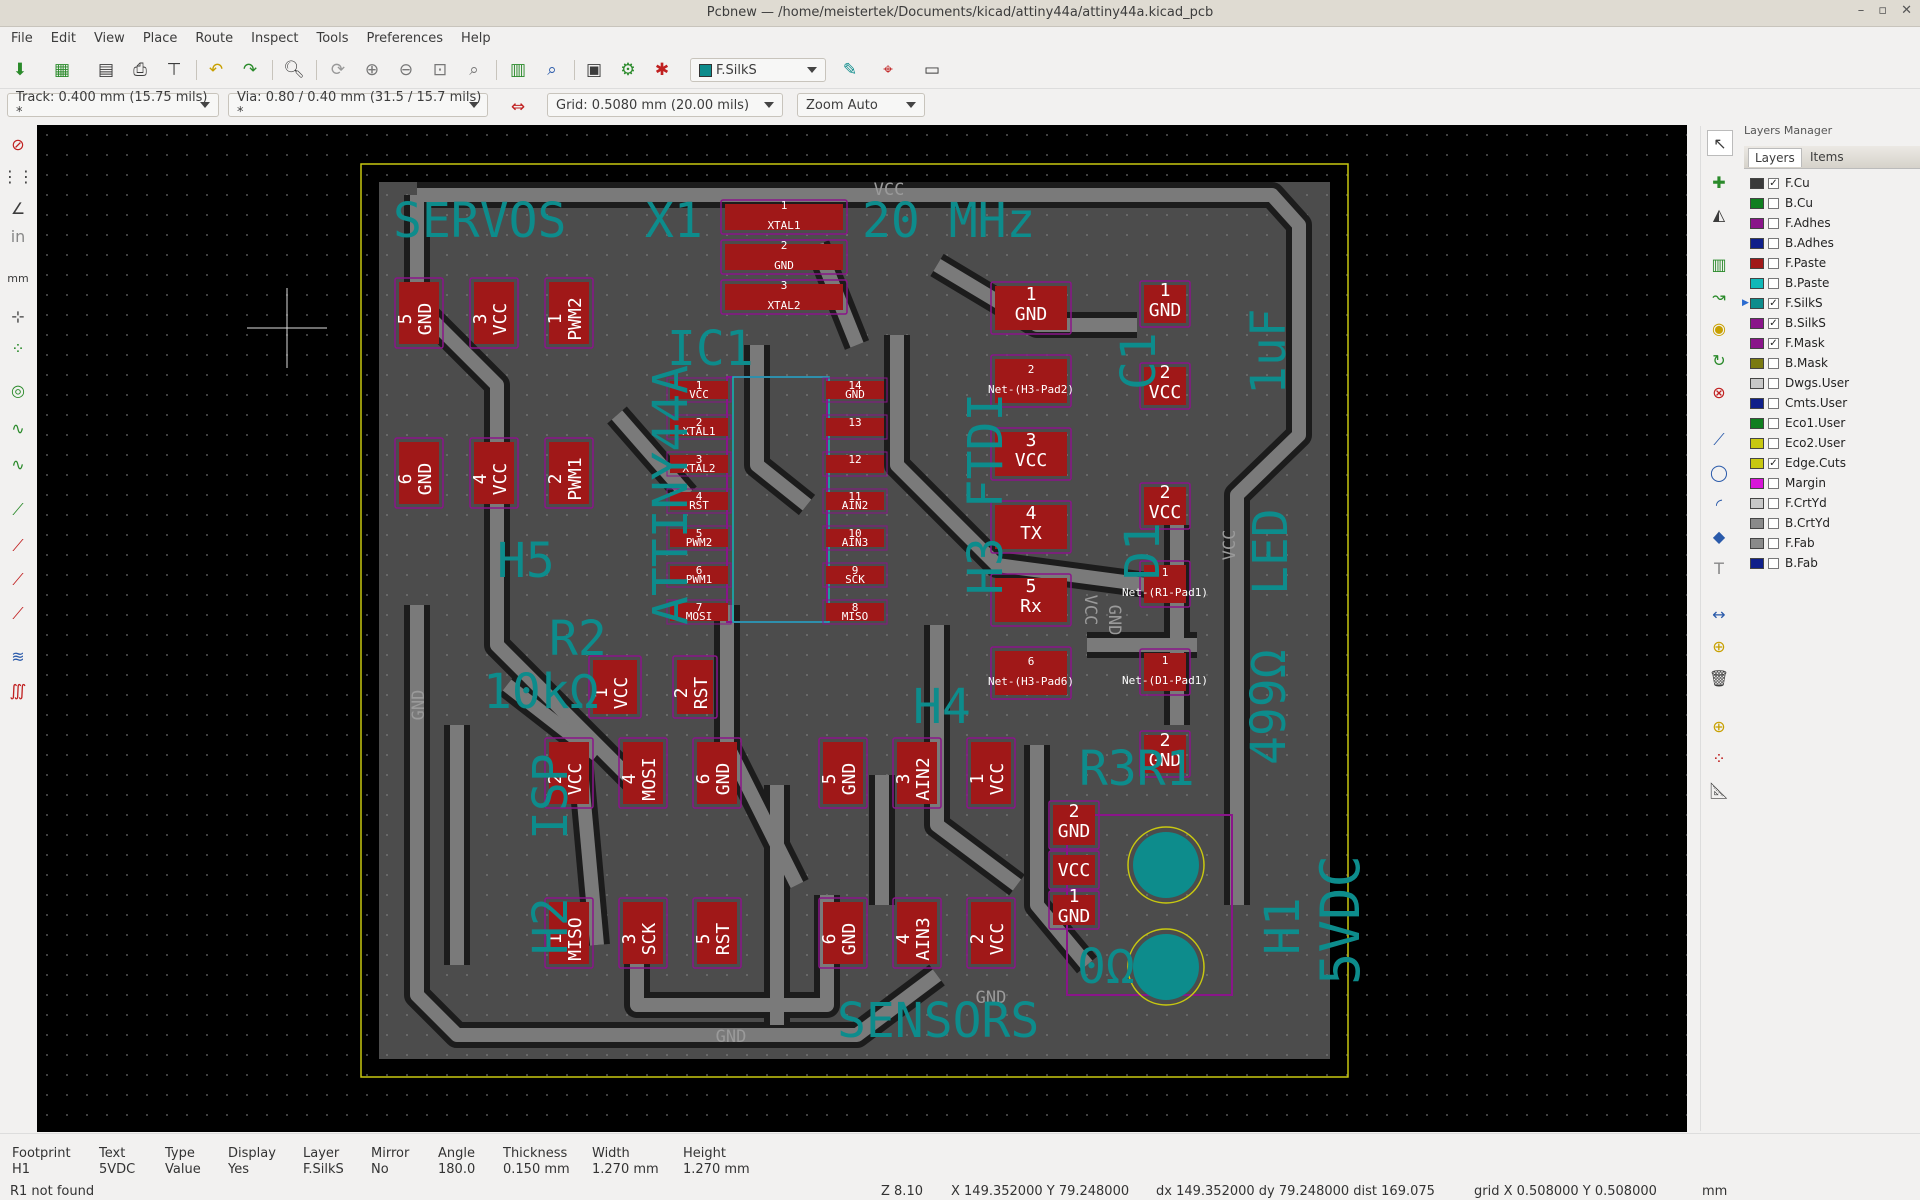 Image resolution: width=1920 pixels, height=1200 pixels. What do you see at coordinates (440, 70) in the screenshot?
I see `zoom-fit-icon: ⊡` at bounding box center [440, 70].